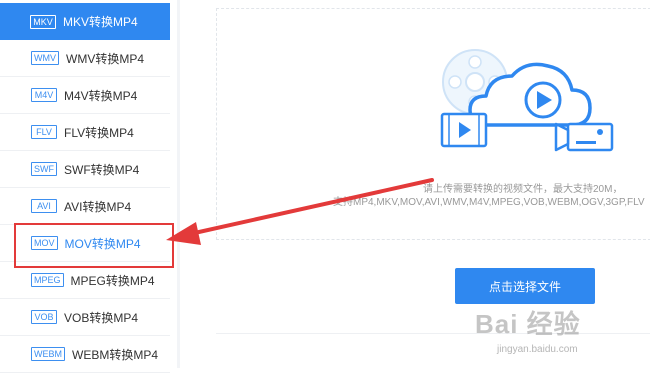  I want to click on sidebar-item-wmv: WMV WMV转换MP4, so click(85, 58).